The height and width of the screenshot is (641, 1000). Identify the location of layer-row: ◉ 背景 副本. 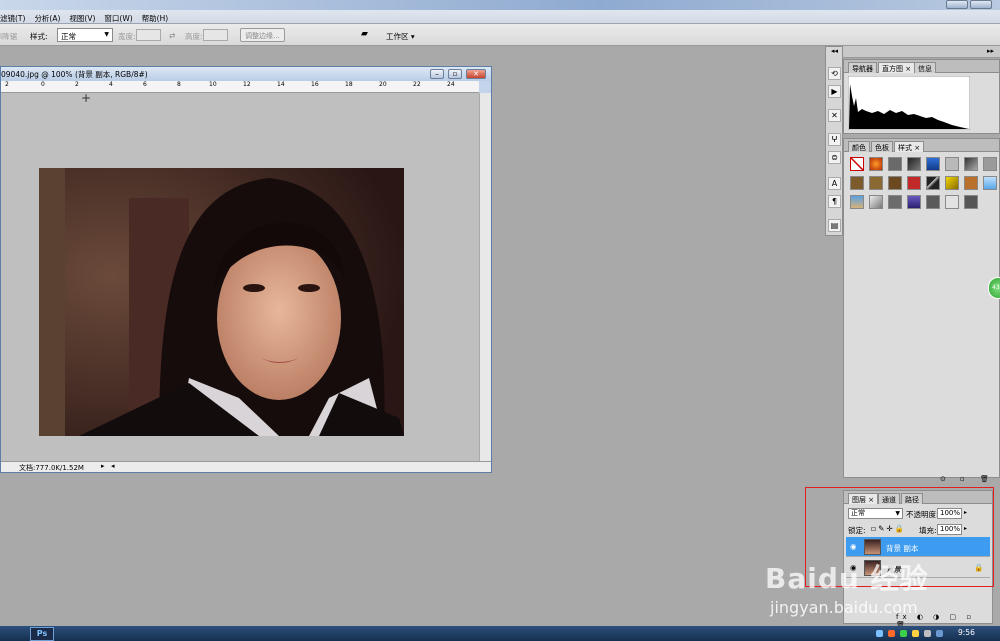
(918, 547).